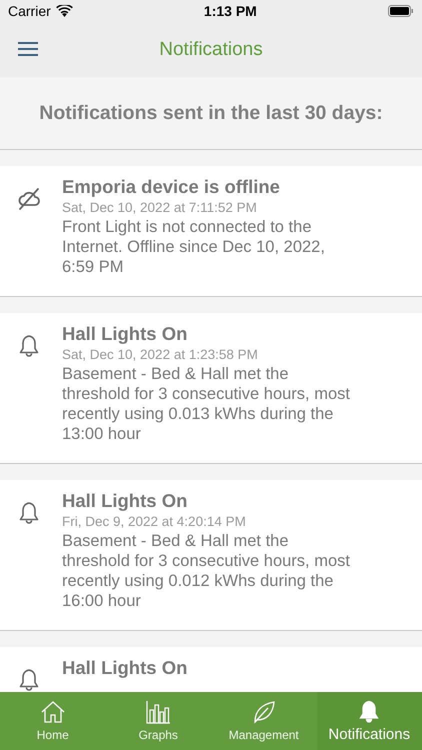  What do you see at coordinates (171, 187) in the screenshot?
I see `notification-title: Emporia device is offline` at bounding box center [171, 187].